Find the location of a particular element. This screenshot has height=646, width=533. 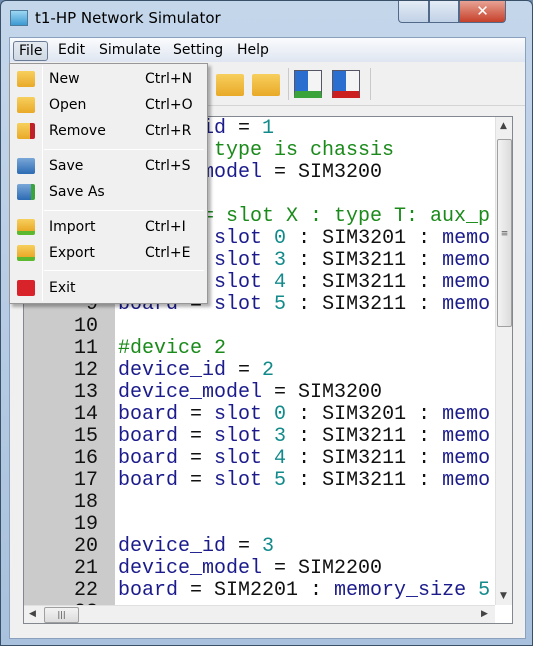

maximize-button is located at coordinates (444, 12).